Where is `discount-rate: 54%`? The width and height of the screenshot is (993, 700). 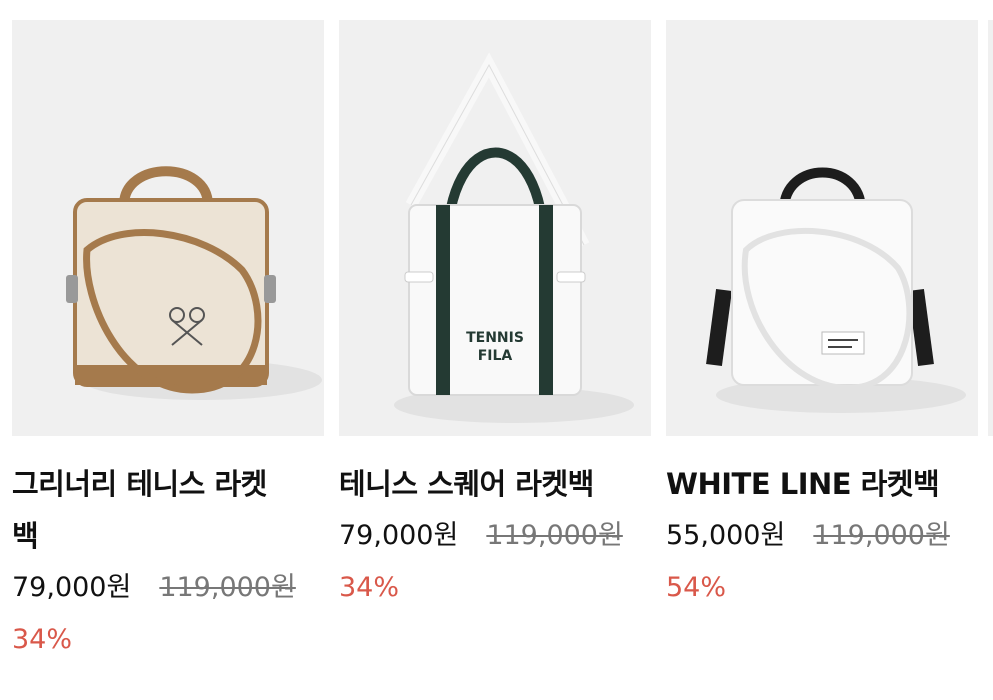
discount-rate: 54% is located at coordinates (696, 587).